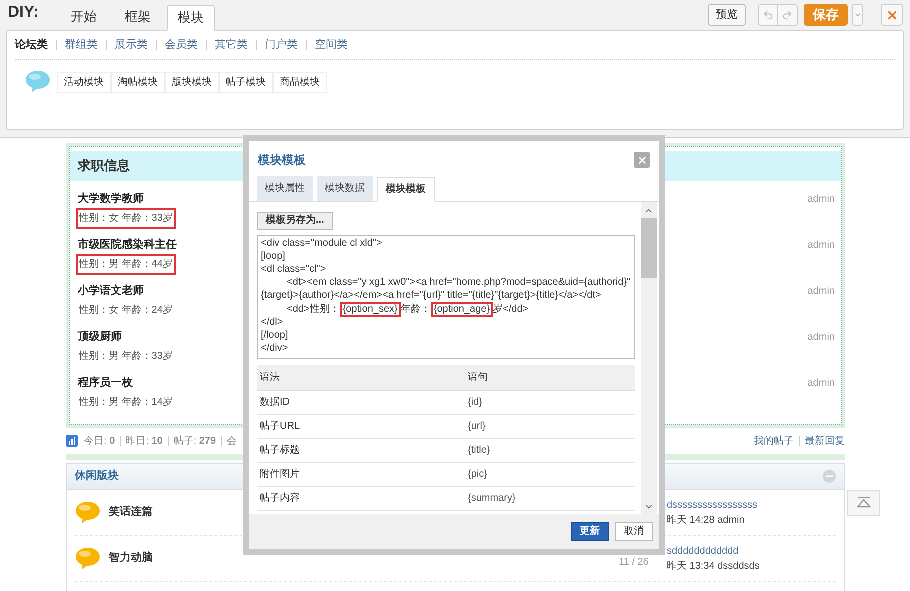  I want to click on caret-icon, so click(858, 15).